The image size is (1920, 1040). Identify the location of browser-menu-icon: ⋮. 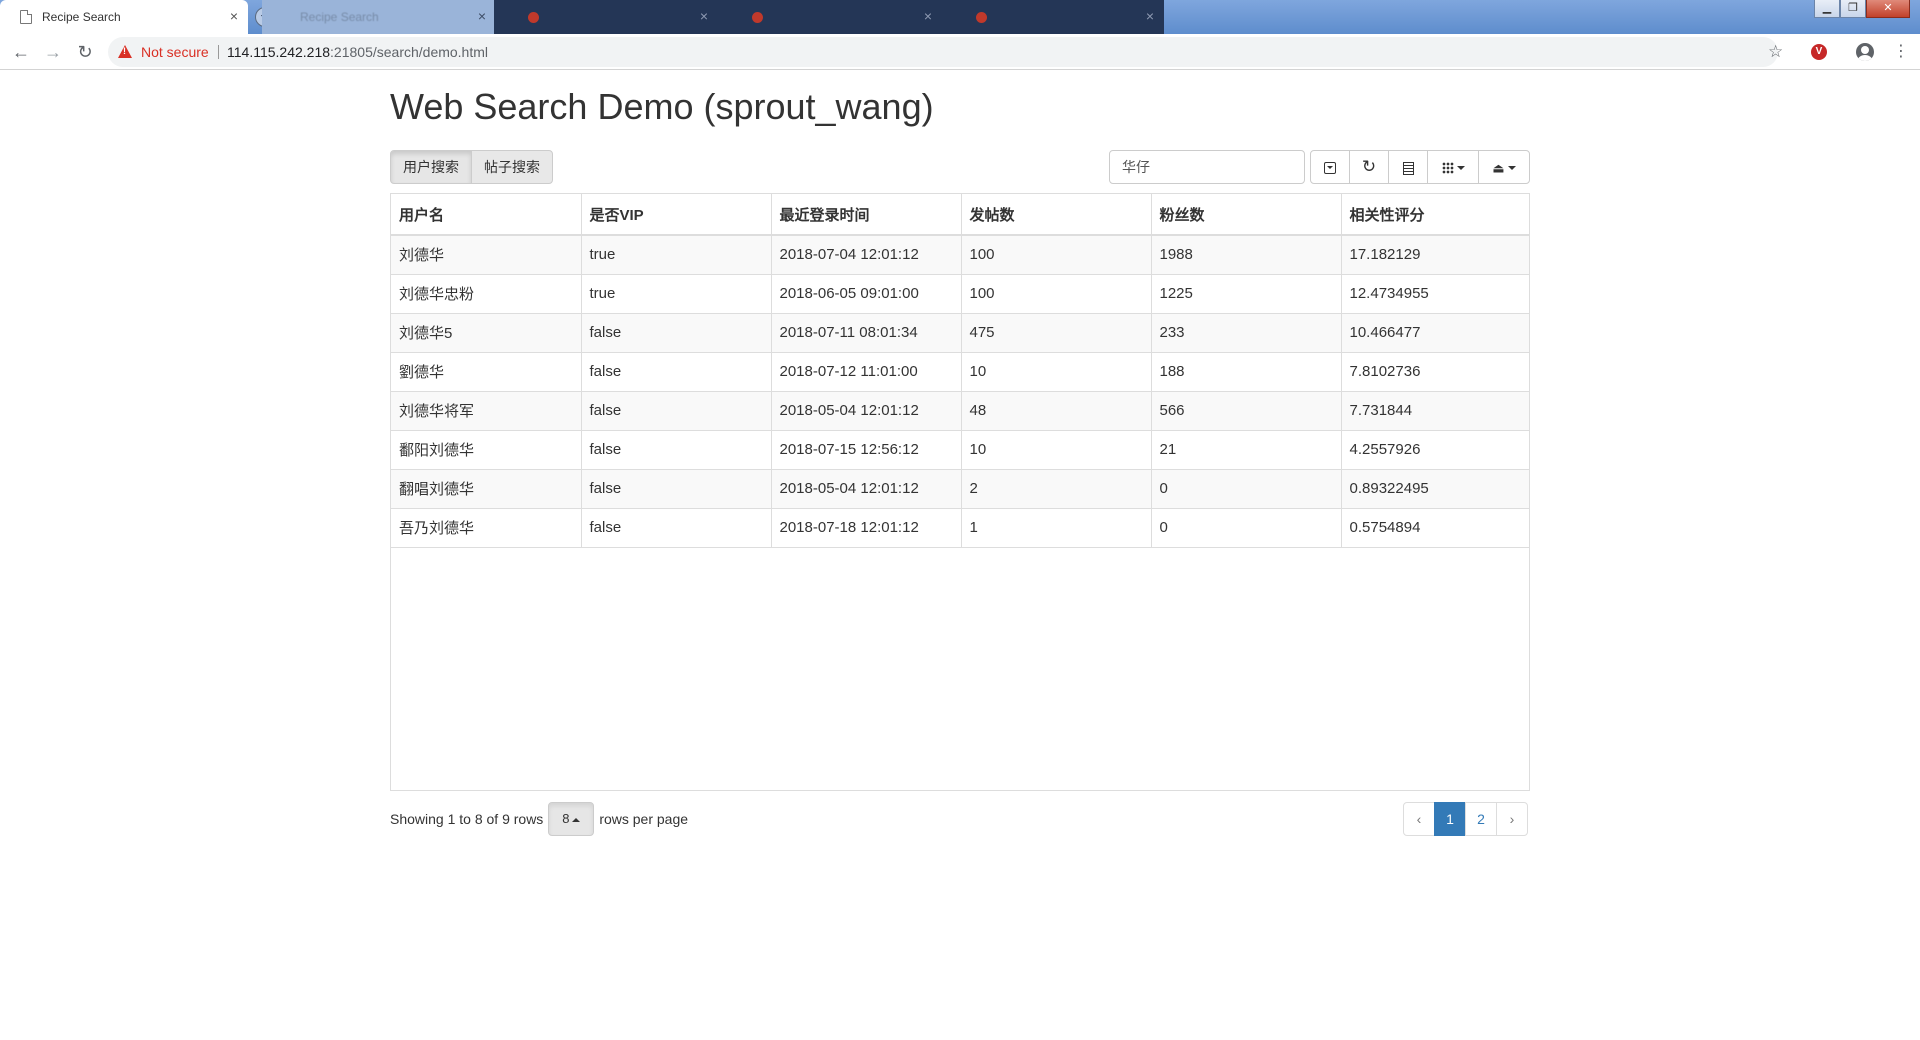
(1901, 52).